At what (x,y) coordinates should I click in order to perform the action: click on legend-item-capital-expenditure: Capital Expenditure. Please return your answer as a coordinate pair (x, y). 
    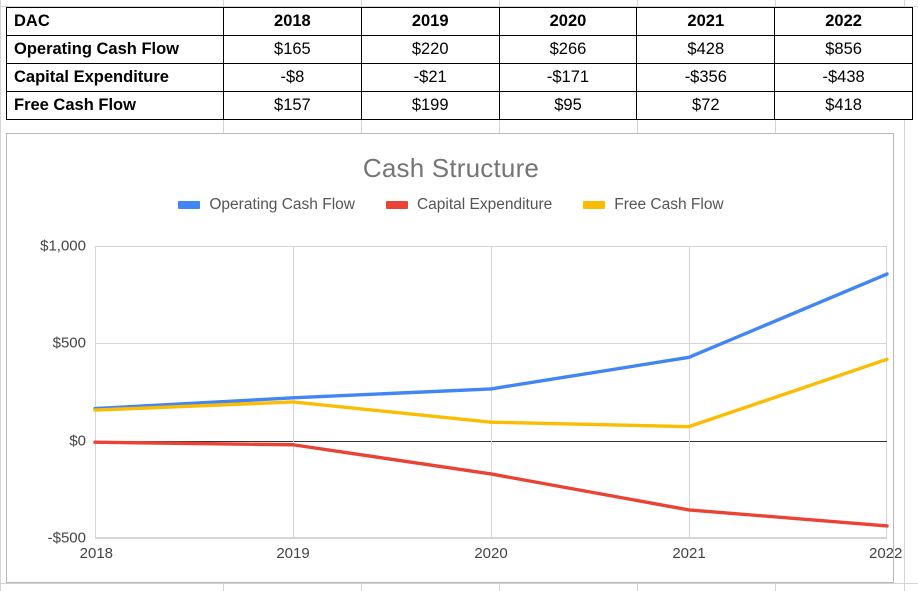
    Looking at the image, I should click on (469, 205).